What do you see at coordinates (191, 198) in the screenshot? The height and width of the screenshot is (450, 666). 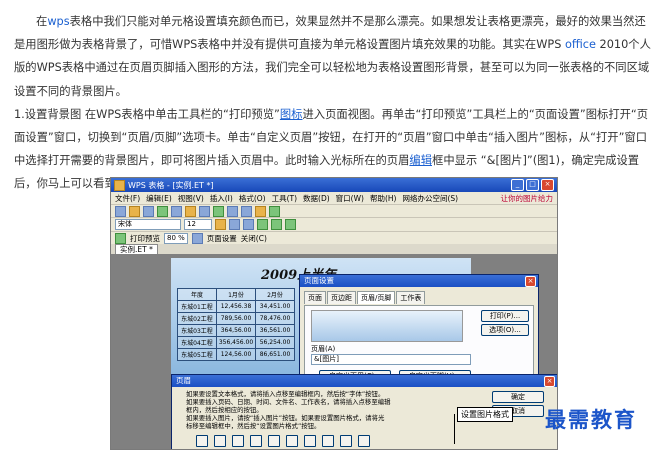 I see `menu-view: 视图(V)` at bounding box center [191, 198].